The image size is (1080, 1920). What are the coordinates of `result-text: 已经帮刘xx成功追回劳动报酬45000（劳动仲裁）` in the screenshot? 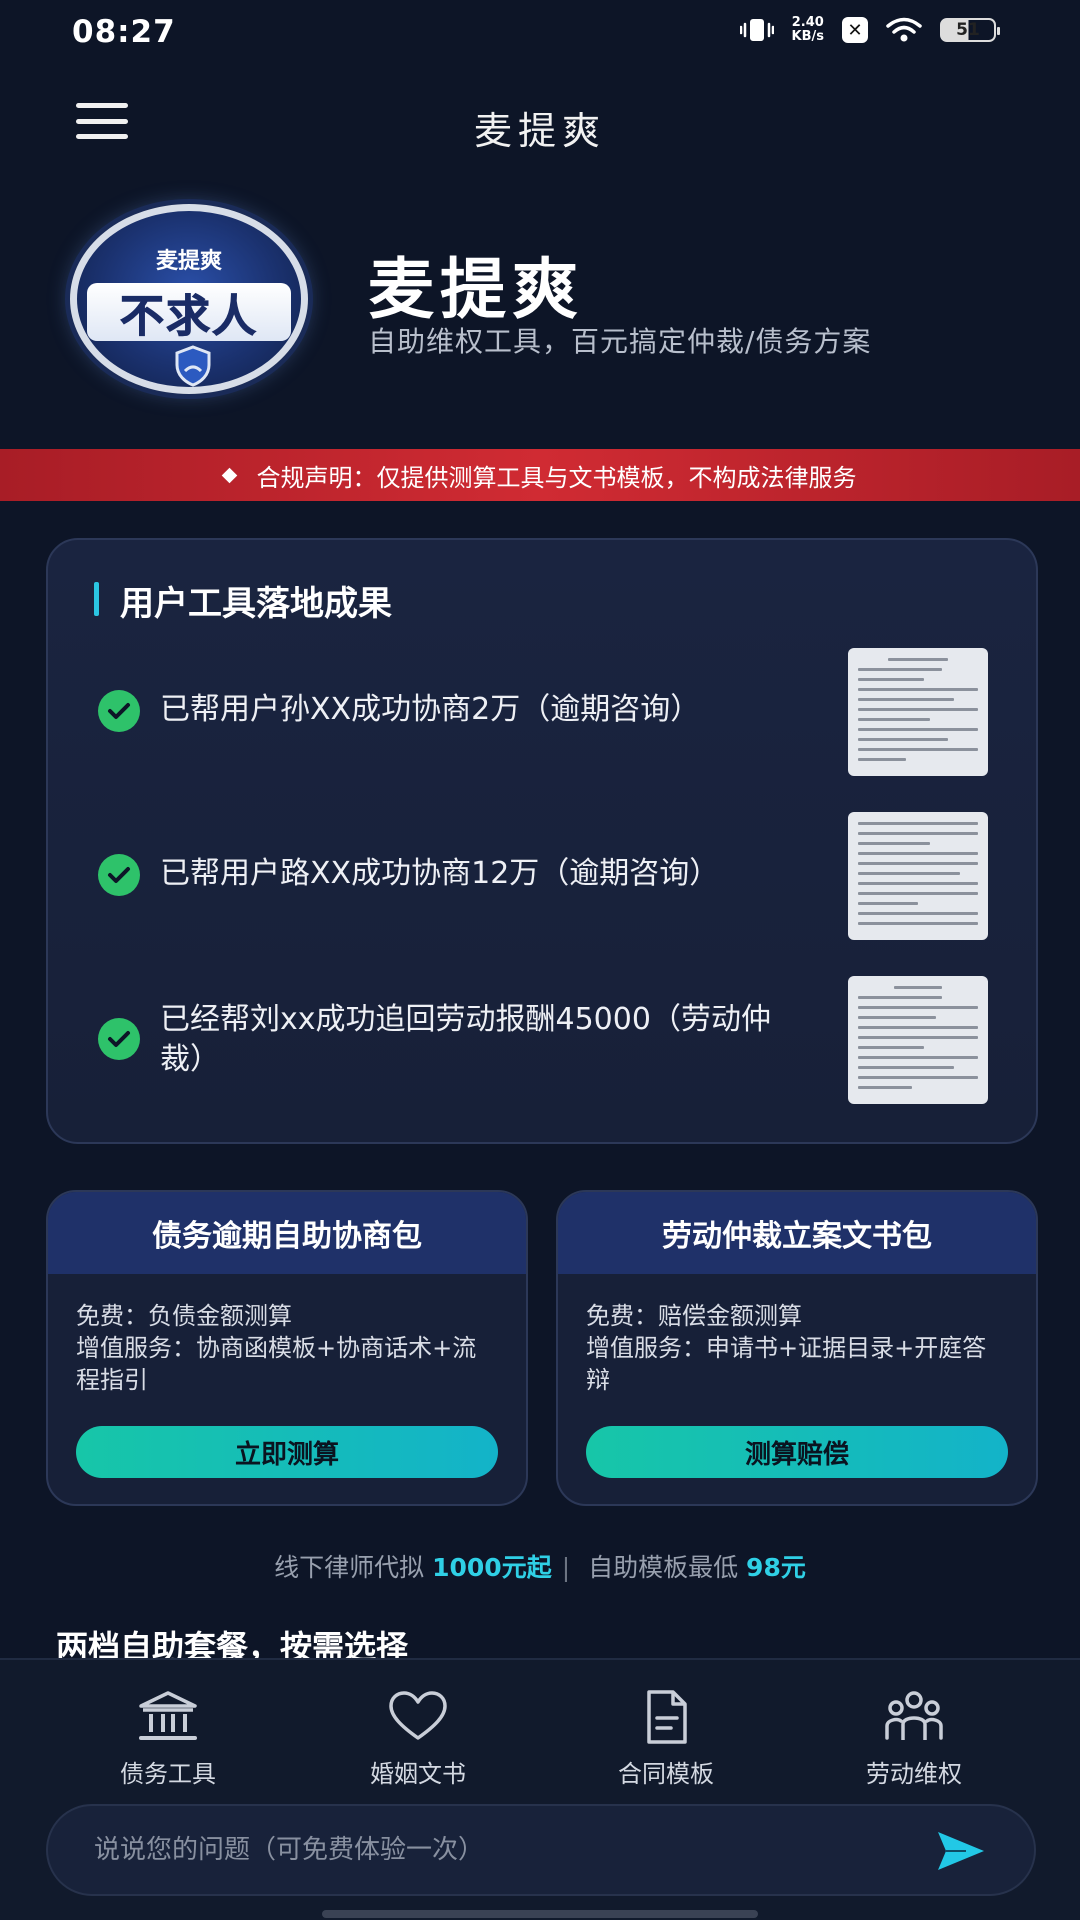 It's located at (465, 1039).